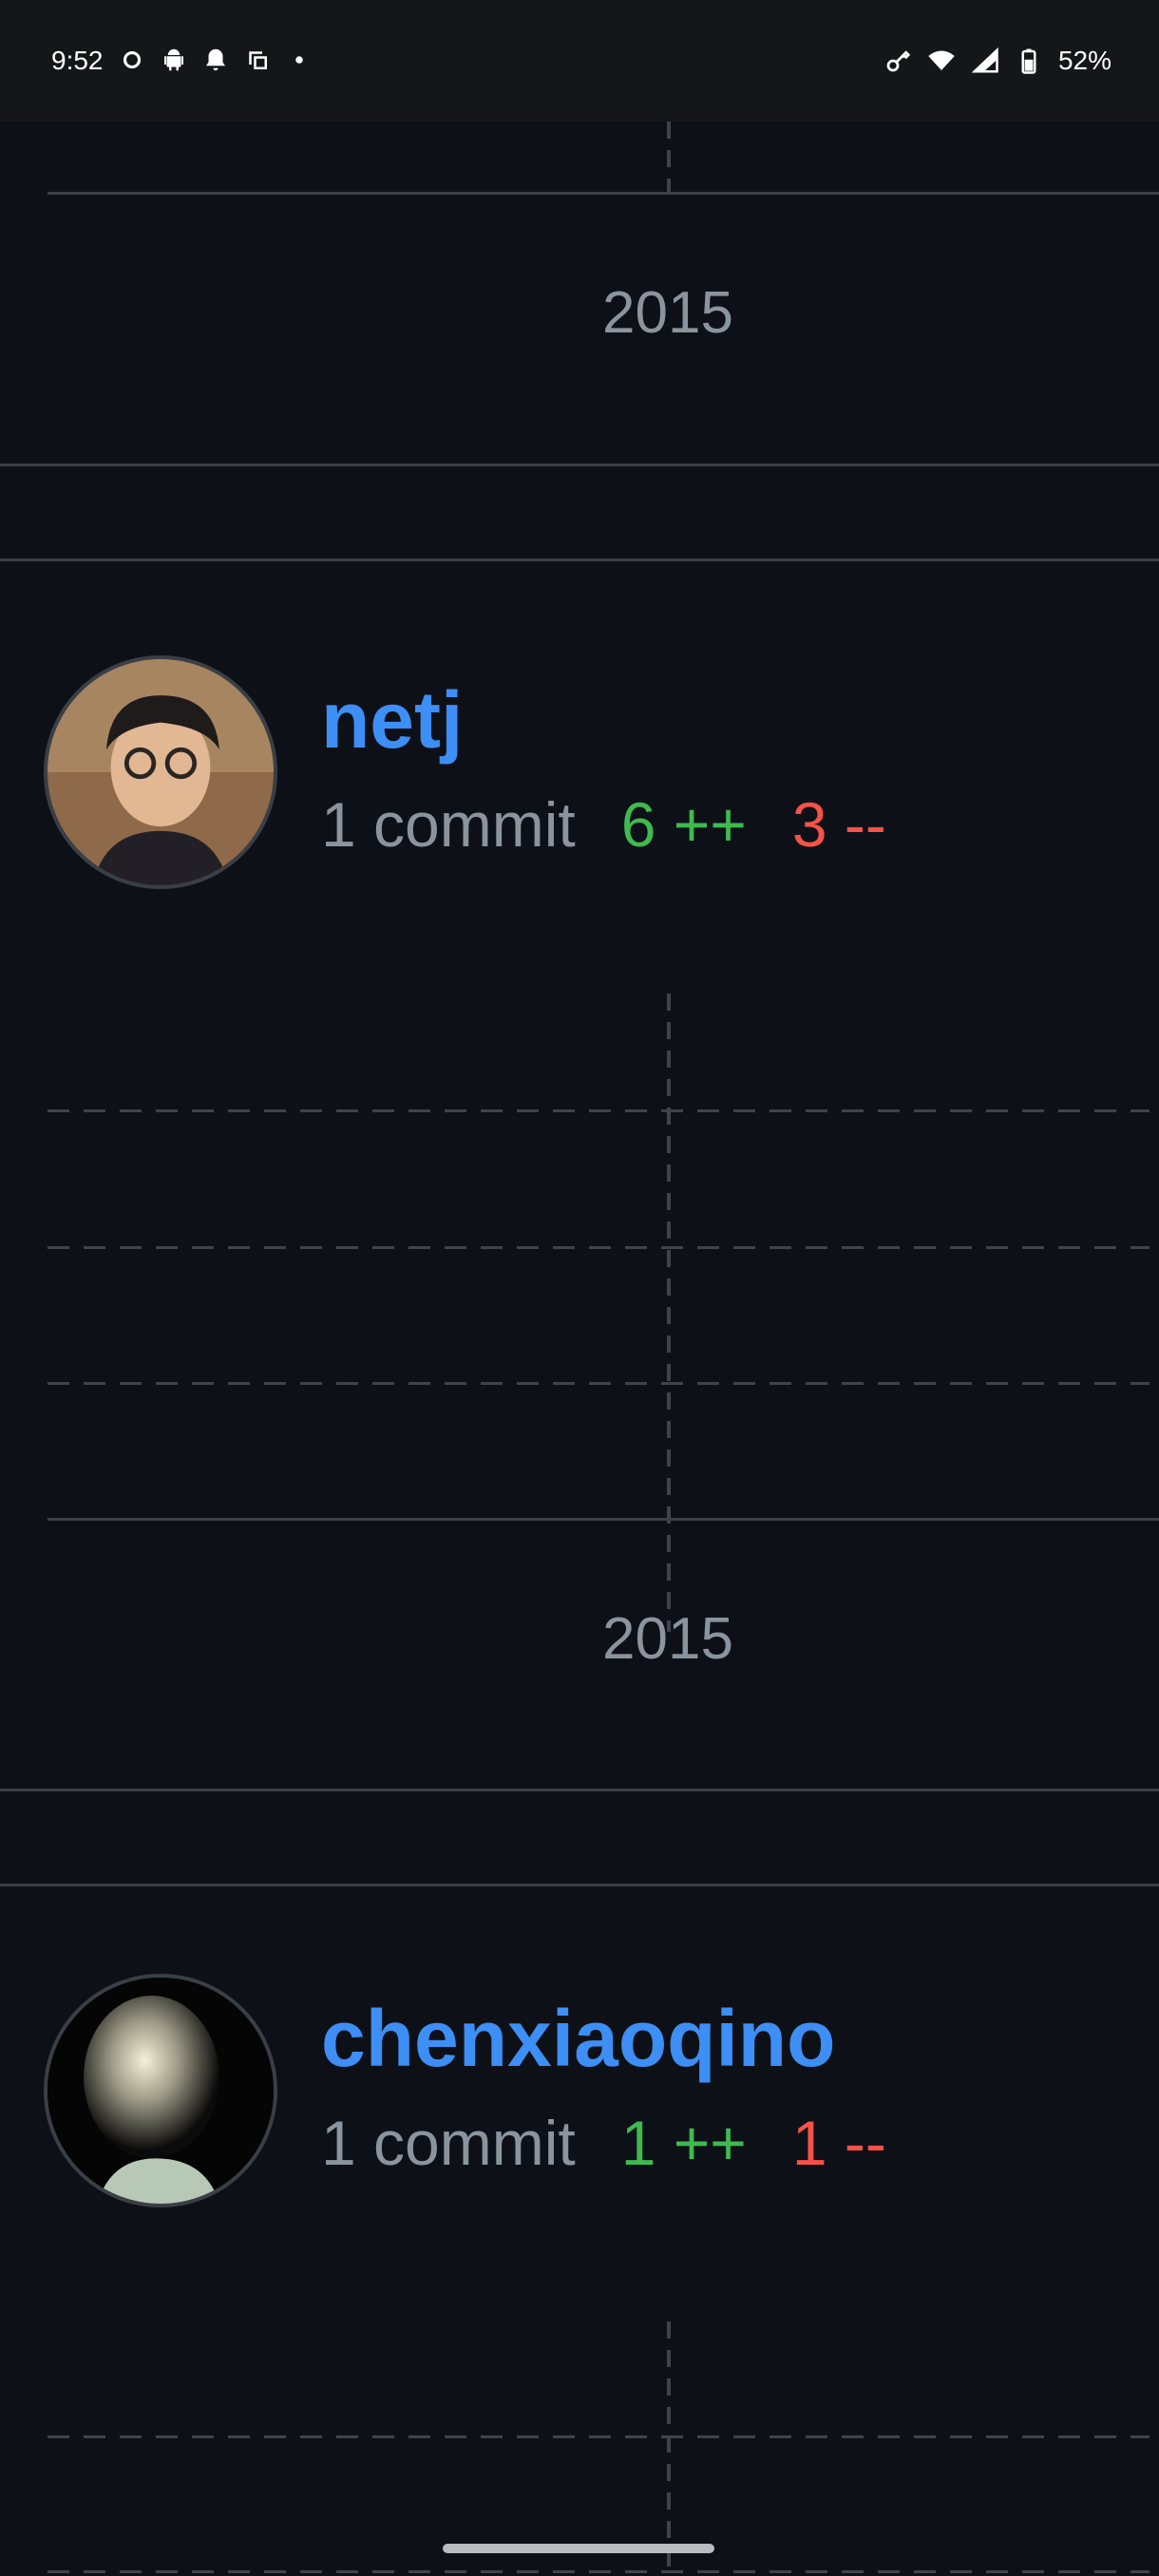 This screenshot has width=1159, height=2576. What do you see at coordinates (1084, 60) in the screenshot?
I see `battery-percent: 52%` at bounding box center [1084, 60].